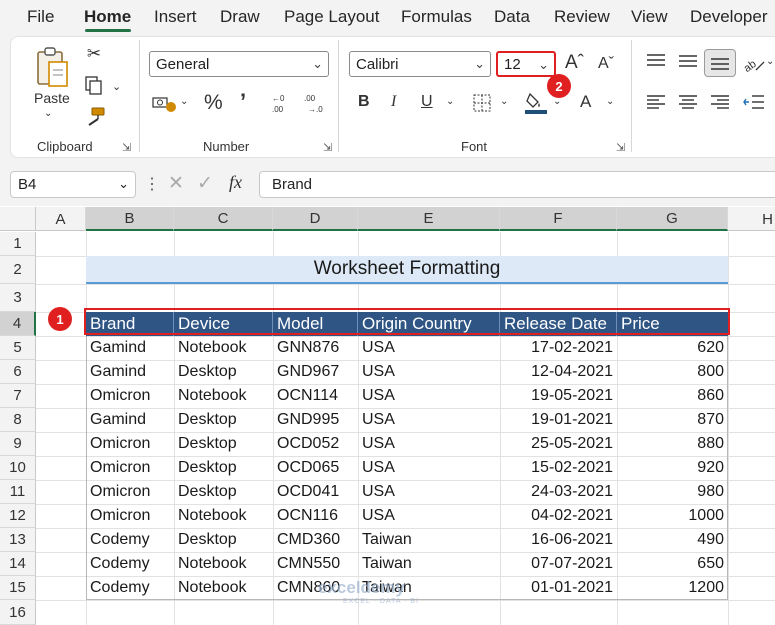  I want to click on font-color-dropdown-chevron-icon: ⌄, so click(610, 101).